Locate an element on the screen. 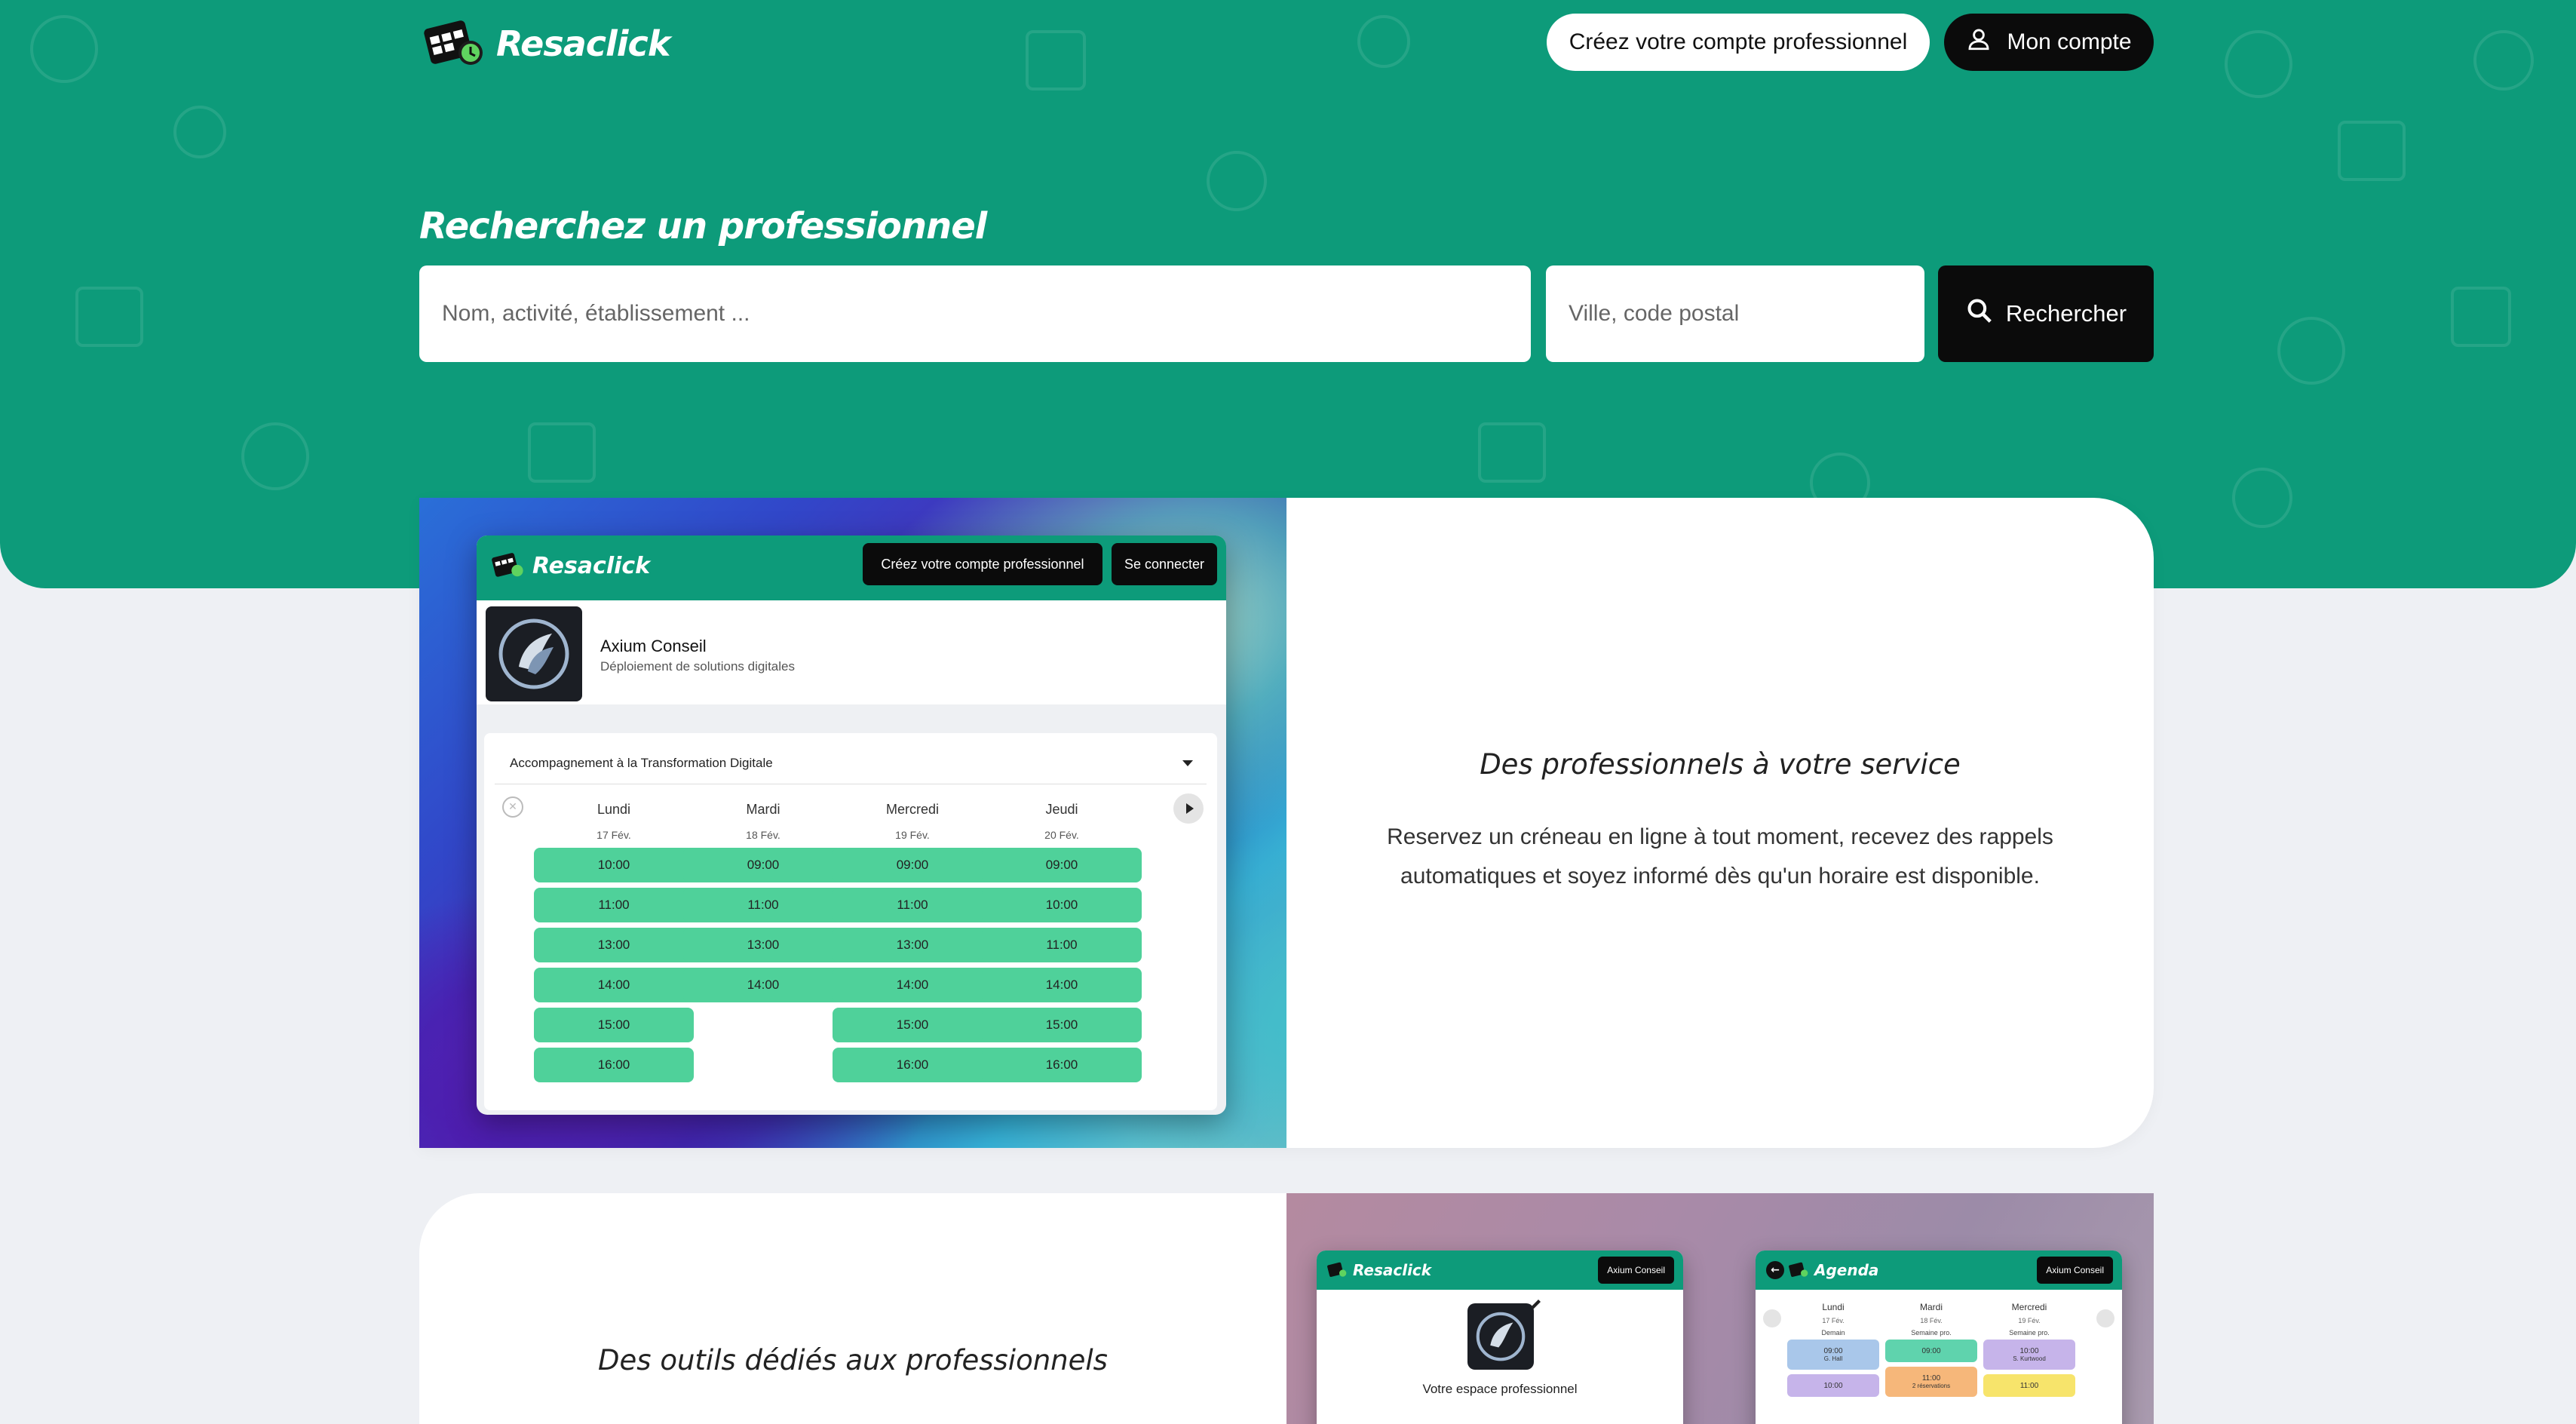  agenda-slot: 11:00 is located at coordinates (2029, 1385).